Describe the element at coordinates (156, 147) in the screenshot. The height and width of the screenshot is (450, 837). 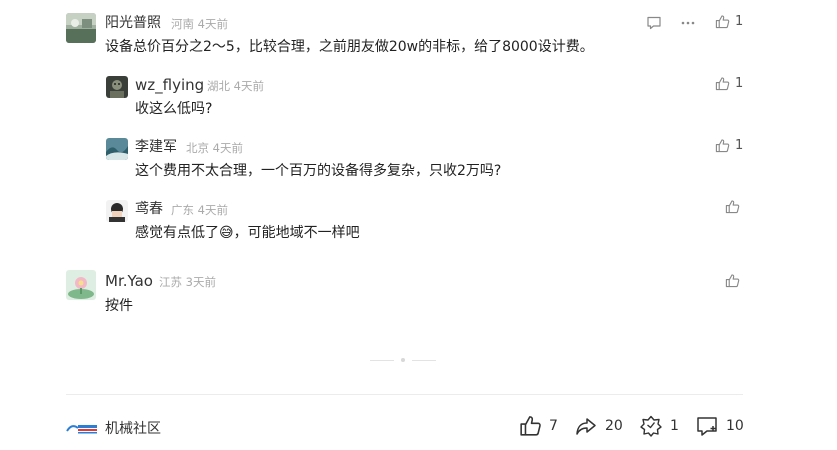
I see `comment-author: 李建军` at that location.